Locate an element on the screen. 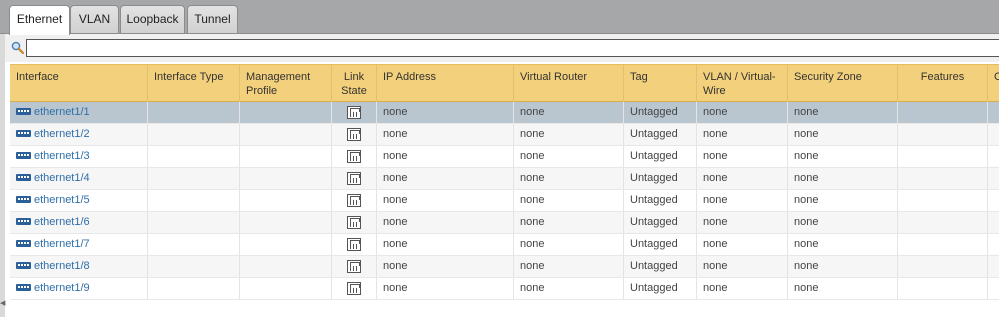  col-header-management-profile: Management Profile is located at coordinates (286, 83).